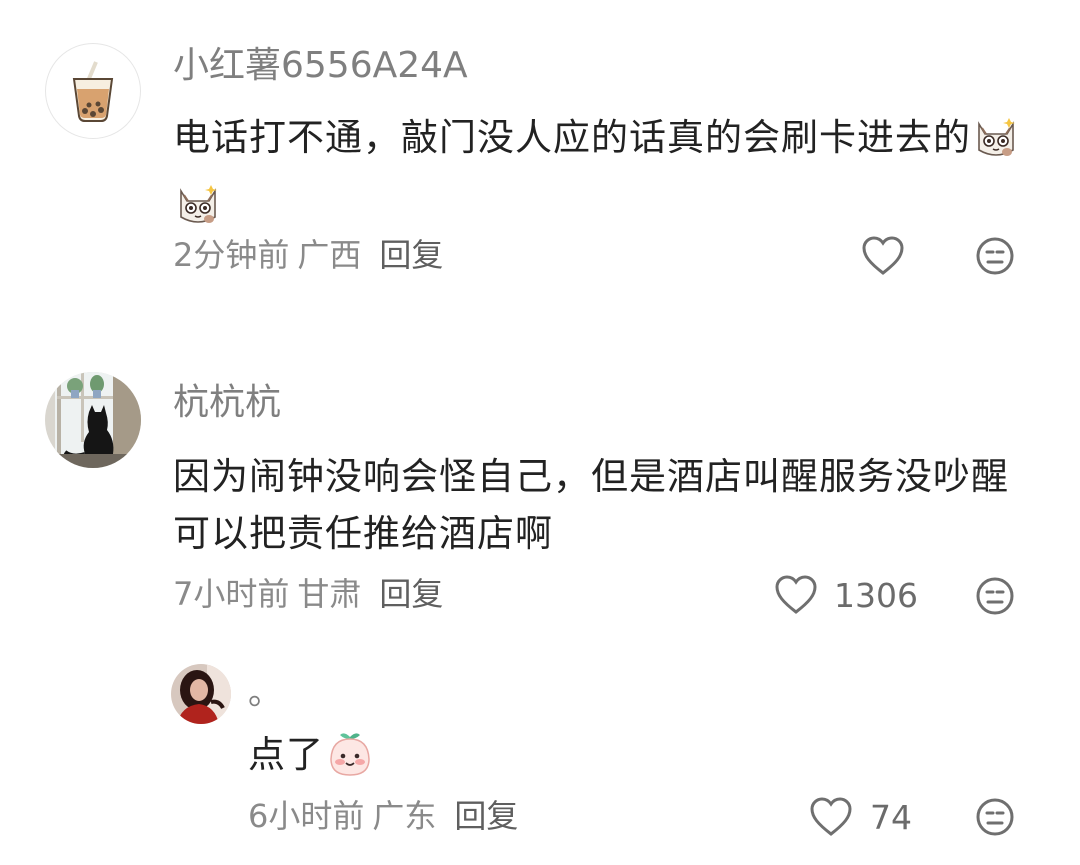  Describe the element at coordinates (227, 403) in the screenshot. I see `commenter-name: 杭杭杭` at that location.